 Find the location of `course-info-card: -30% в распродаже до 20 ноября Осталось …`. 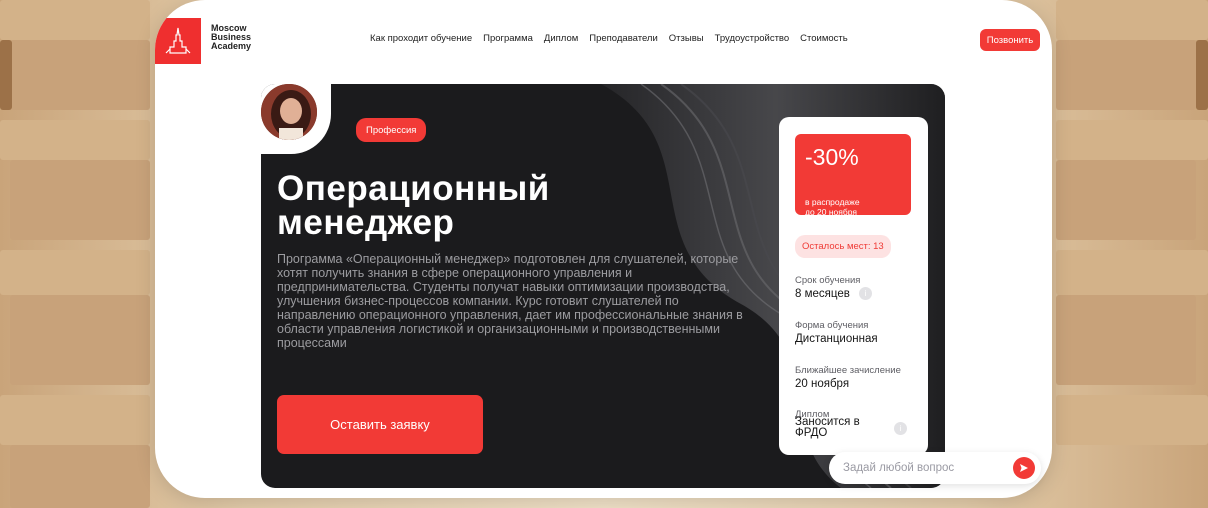

course-info-card: -30% в распродаже до 20 ноября Осталось … is located at coordinates (853, 286).